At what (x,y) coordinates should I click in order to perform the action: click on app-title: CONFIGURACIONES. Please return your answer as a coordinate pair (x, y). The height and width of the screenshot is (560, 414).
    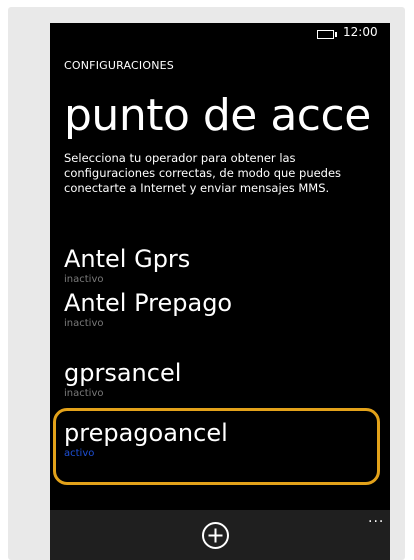
    Looking at the image, I should click on (119, 65).